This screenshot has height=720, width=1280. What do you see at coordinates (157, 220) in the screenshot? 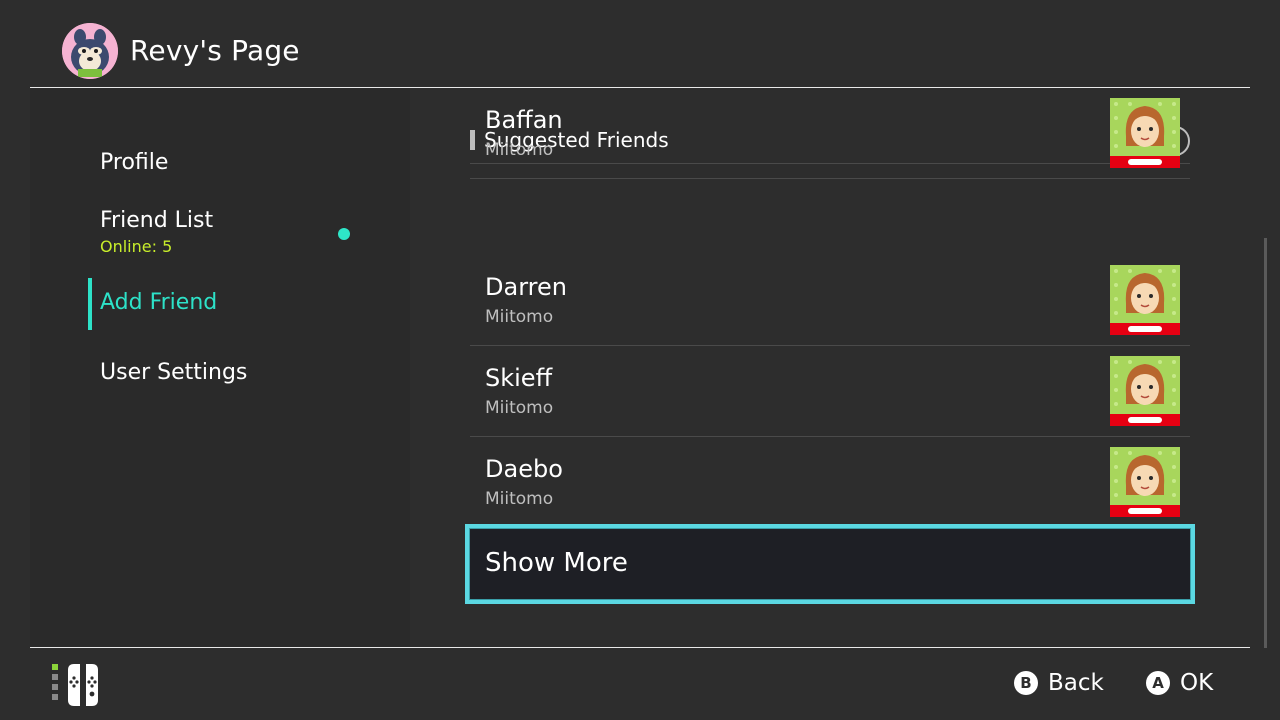
I see `sidebar-item-label: Friend List` at bounding box center [157, 220].